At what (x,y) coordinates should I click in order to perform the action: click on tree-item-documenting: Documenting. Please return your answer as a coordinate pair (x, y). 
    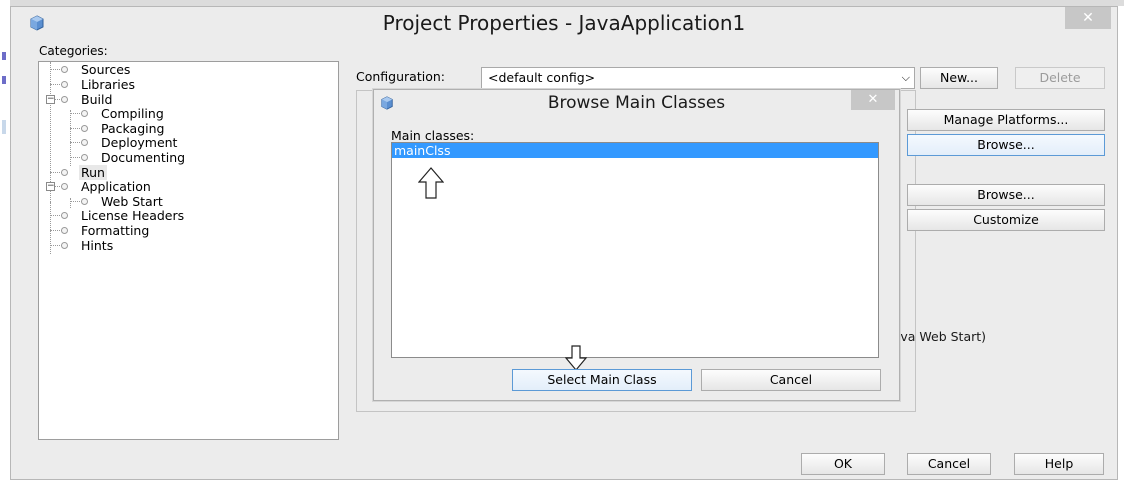
    Looking at the image, I should click on (143, 157).